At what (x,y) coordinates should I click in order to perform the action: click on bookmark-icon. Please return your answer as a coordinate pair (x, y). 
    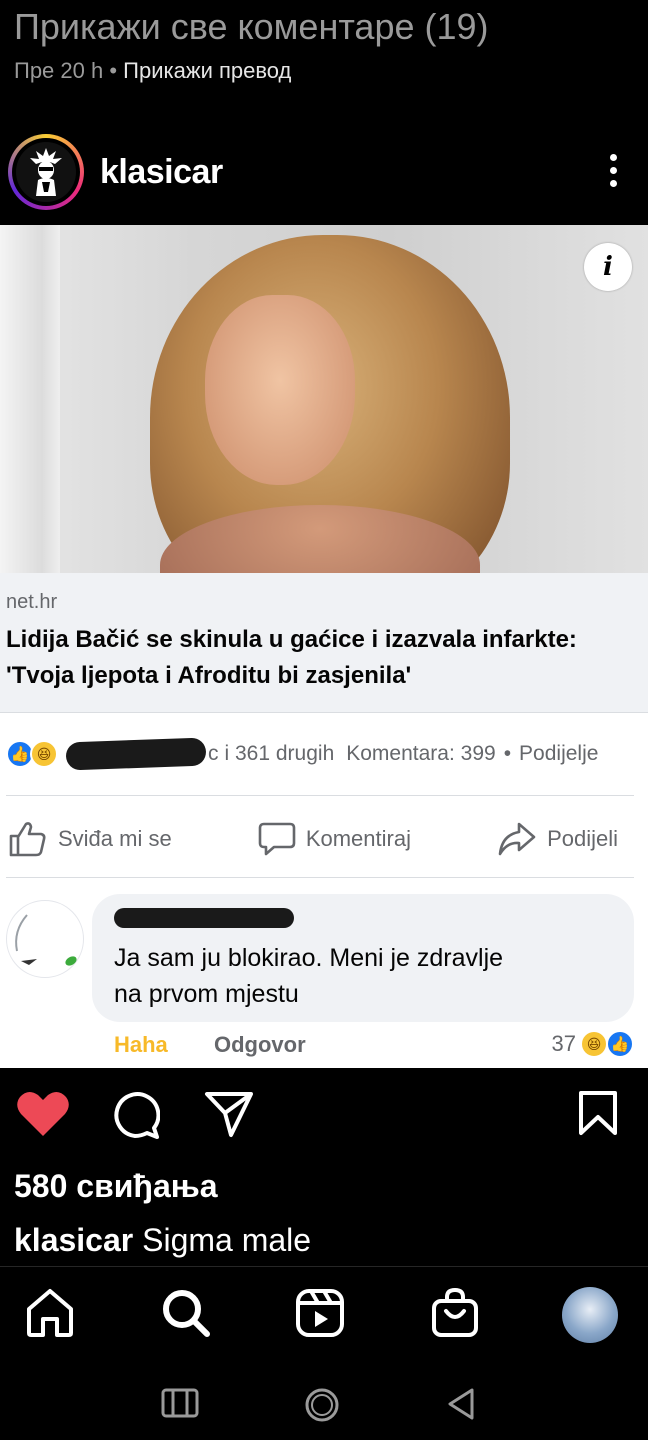
    Looking at the image, I should click on (598, 1115).